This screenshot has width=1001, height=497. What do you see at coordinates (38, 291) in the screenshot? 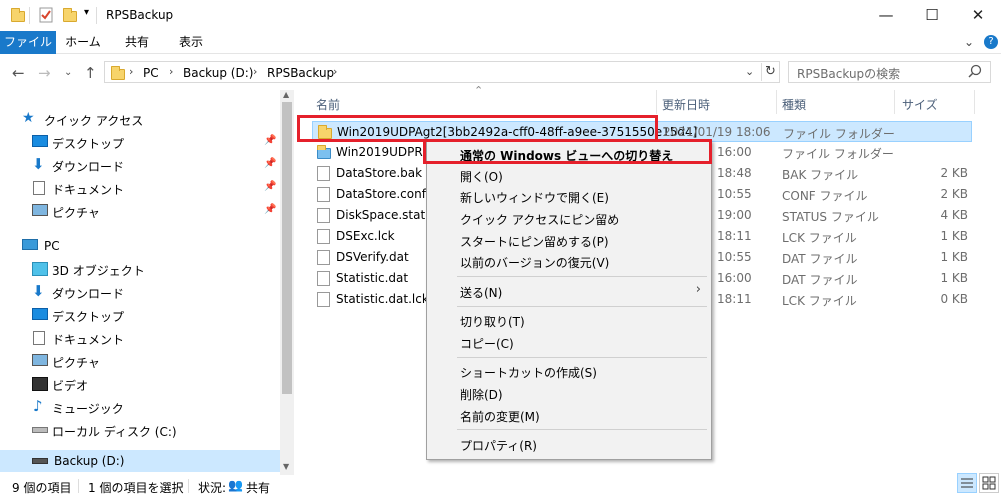
I see `download-arrow-icon: ⬇` at bounding box center [38, 291].